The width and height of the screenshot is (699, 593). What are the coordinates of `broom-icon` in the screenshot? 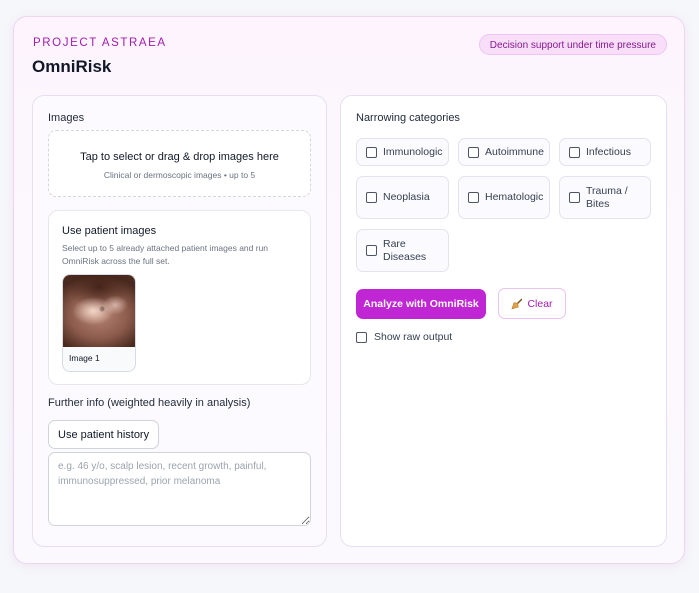 It's located at (517, 303).